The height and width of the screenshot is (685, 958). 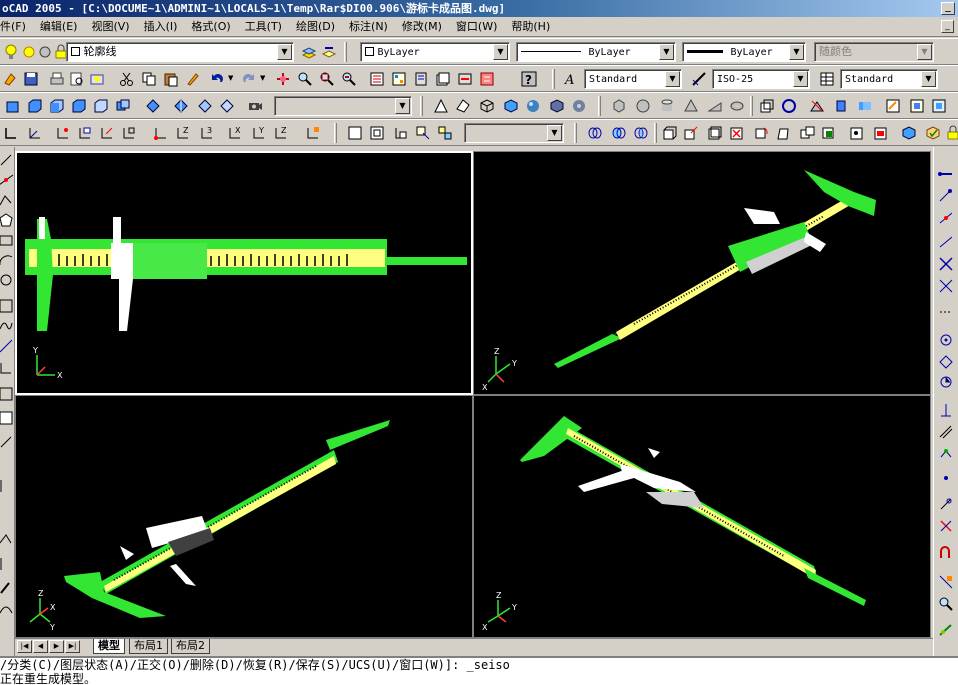 What do you see at coordinates (557, 106) in the screenshot?
I see `mesh-box-icon` at bounding box center [557, 106].